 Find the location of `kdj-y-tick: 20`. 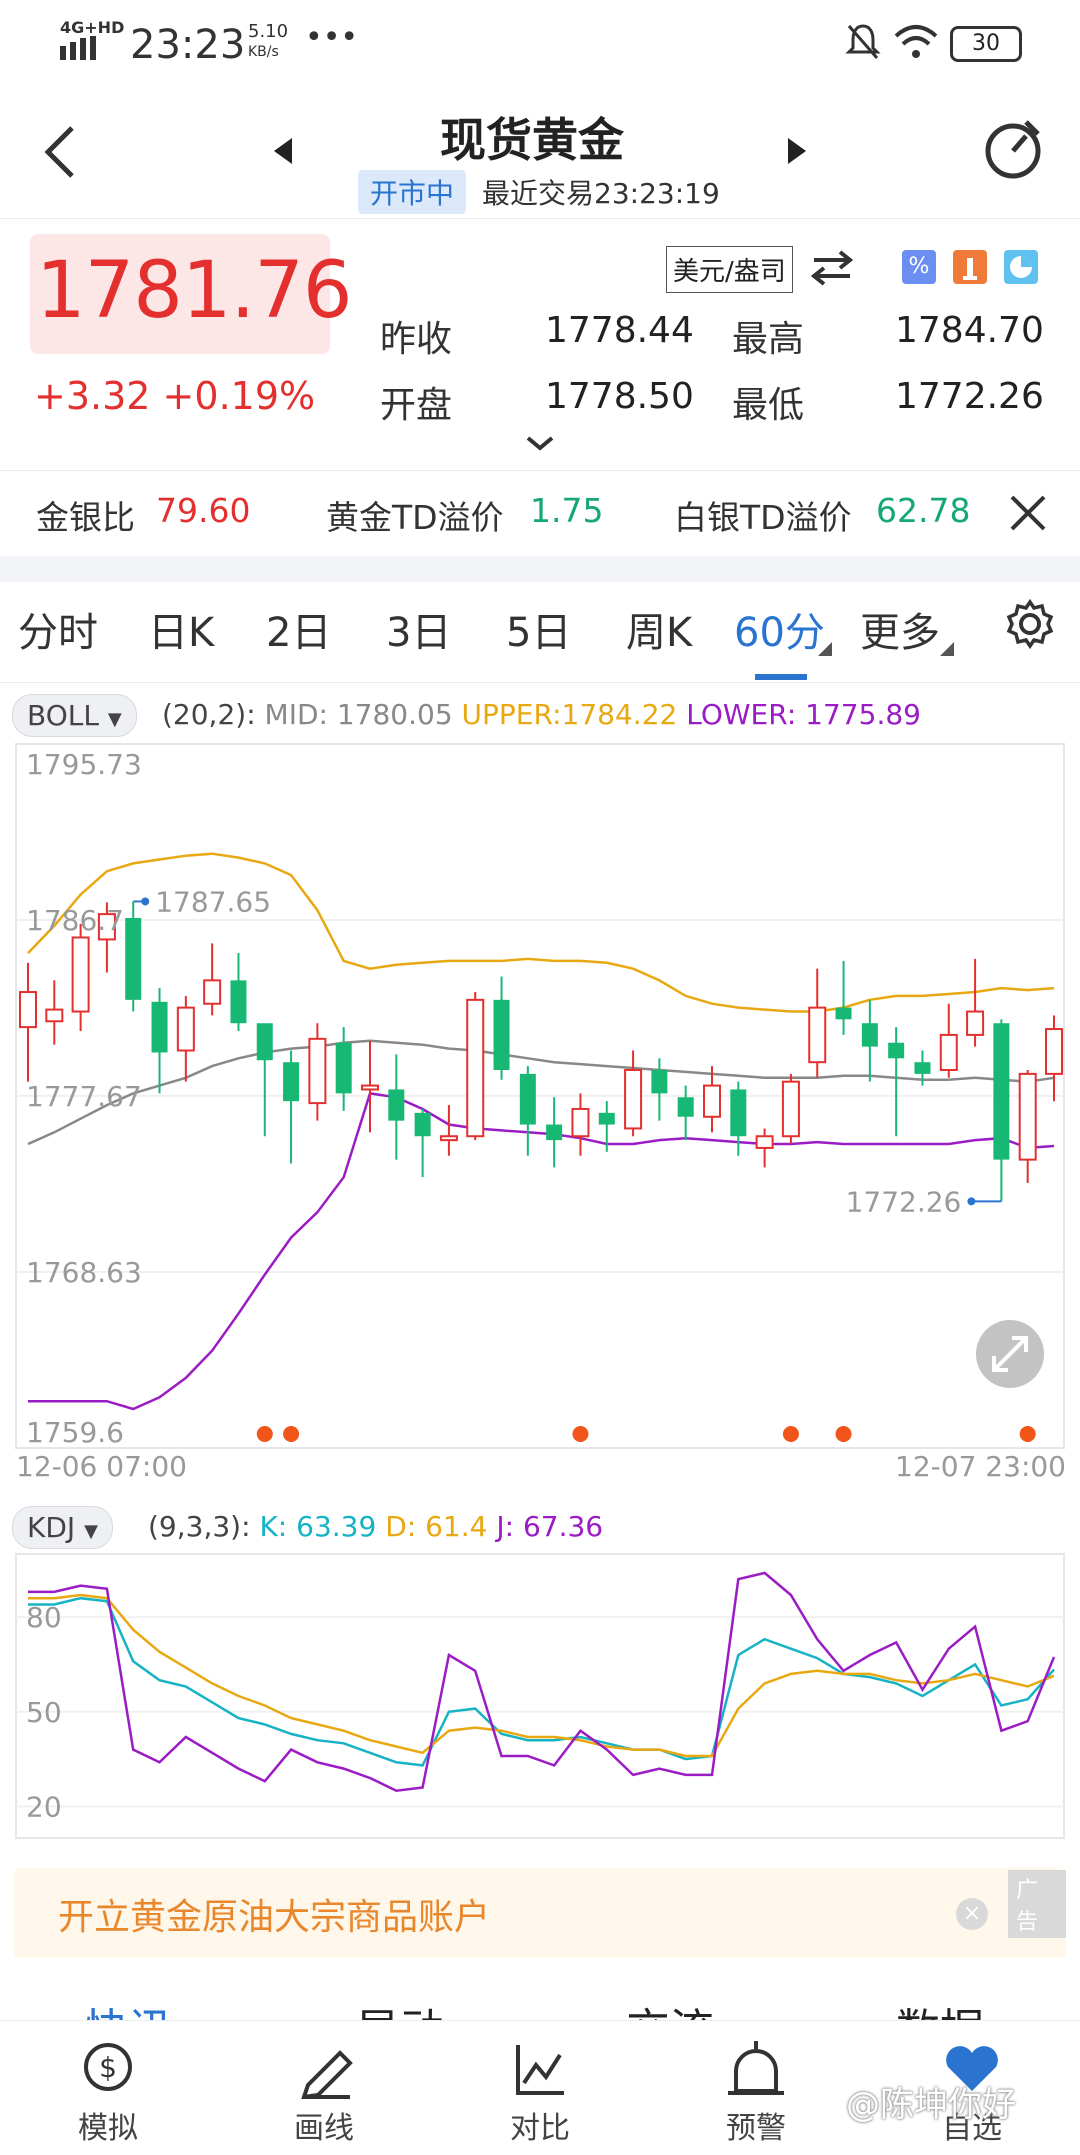

kdj-y-tick: 20 is located at coordinates (44, 1806).